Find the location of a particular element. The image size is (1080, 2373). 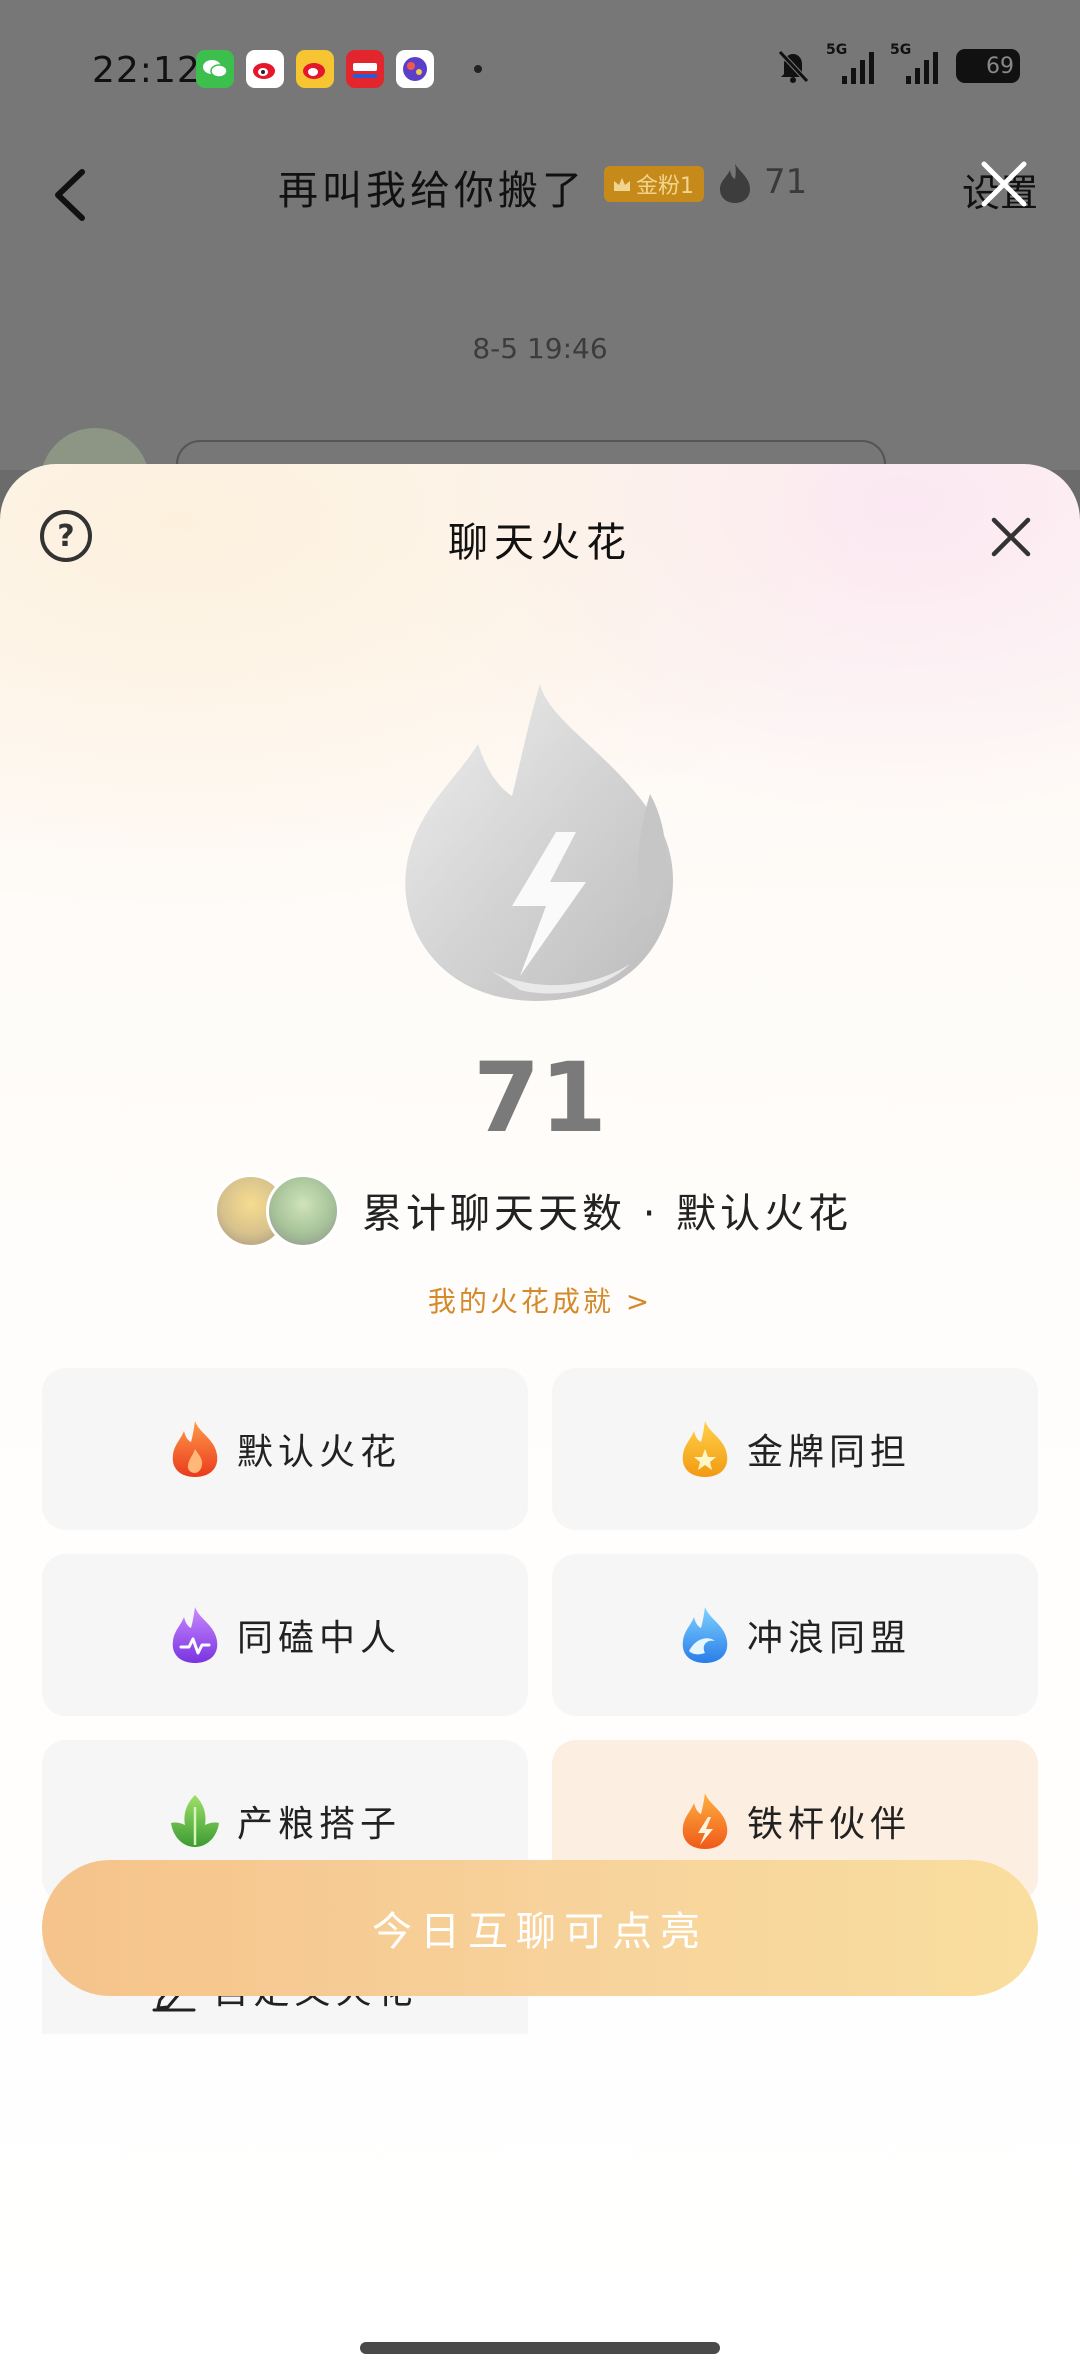

home-indicator is located at coordinates (540, 2348).